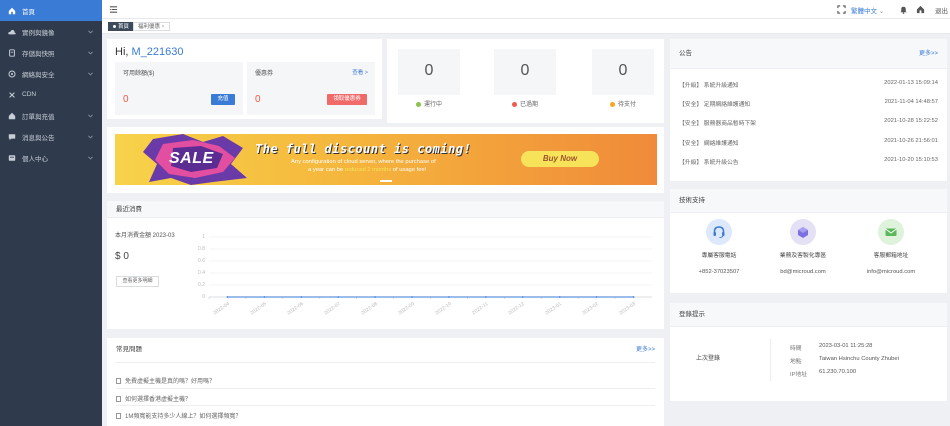 The height and width of the screenshot is (426, 950). Describe the element at coordinates (51, 157) in the screenshot. I see `sidebar-item-profile: 個人中心` at that location.